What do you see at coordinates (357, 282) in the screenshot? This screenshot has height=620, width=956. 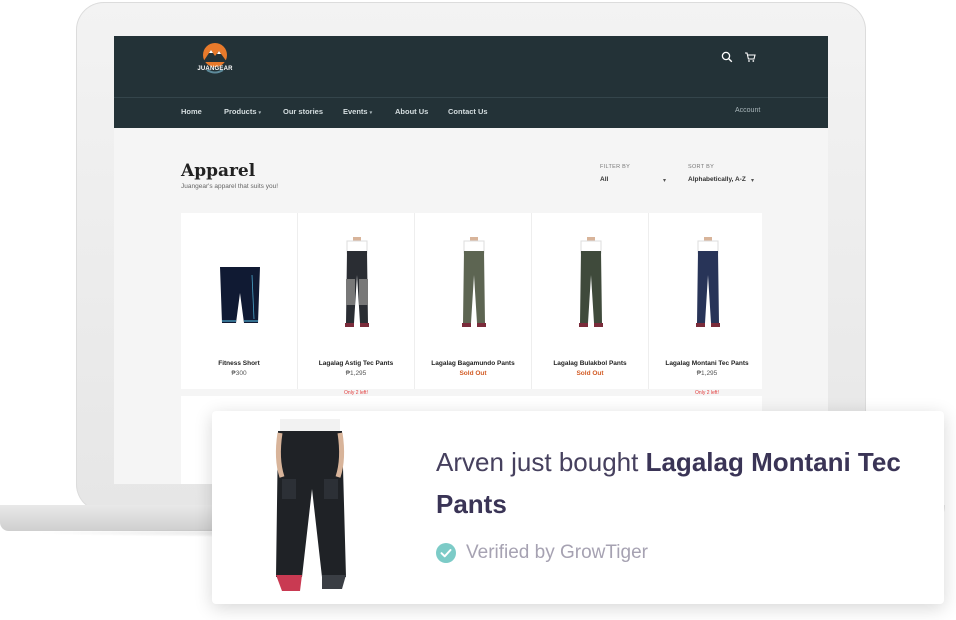 I see `product-image-astig-pants` at bounding box center [357, 282].